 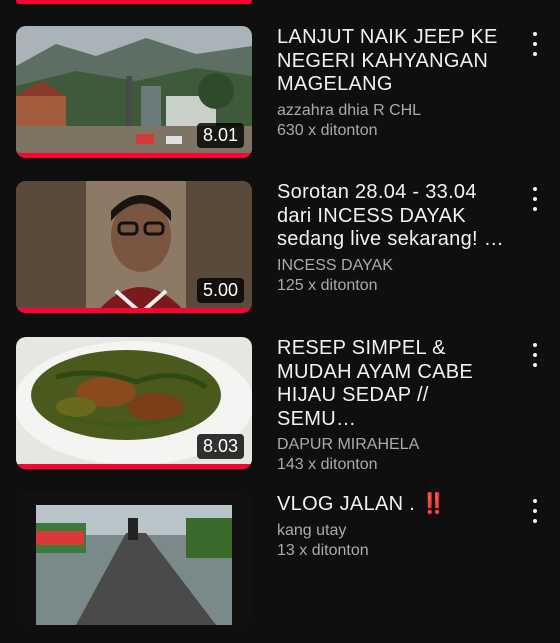 What do you see at coordinates (327, 464) in the screenshot?
I see `view-count: 143 x ditonton` at bounding box center [327, 464].